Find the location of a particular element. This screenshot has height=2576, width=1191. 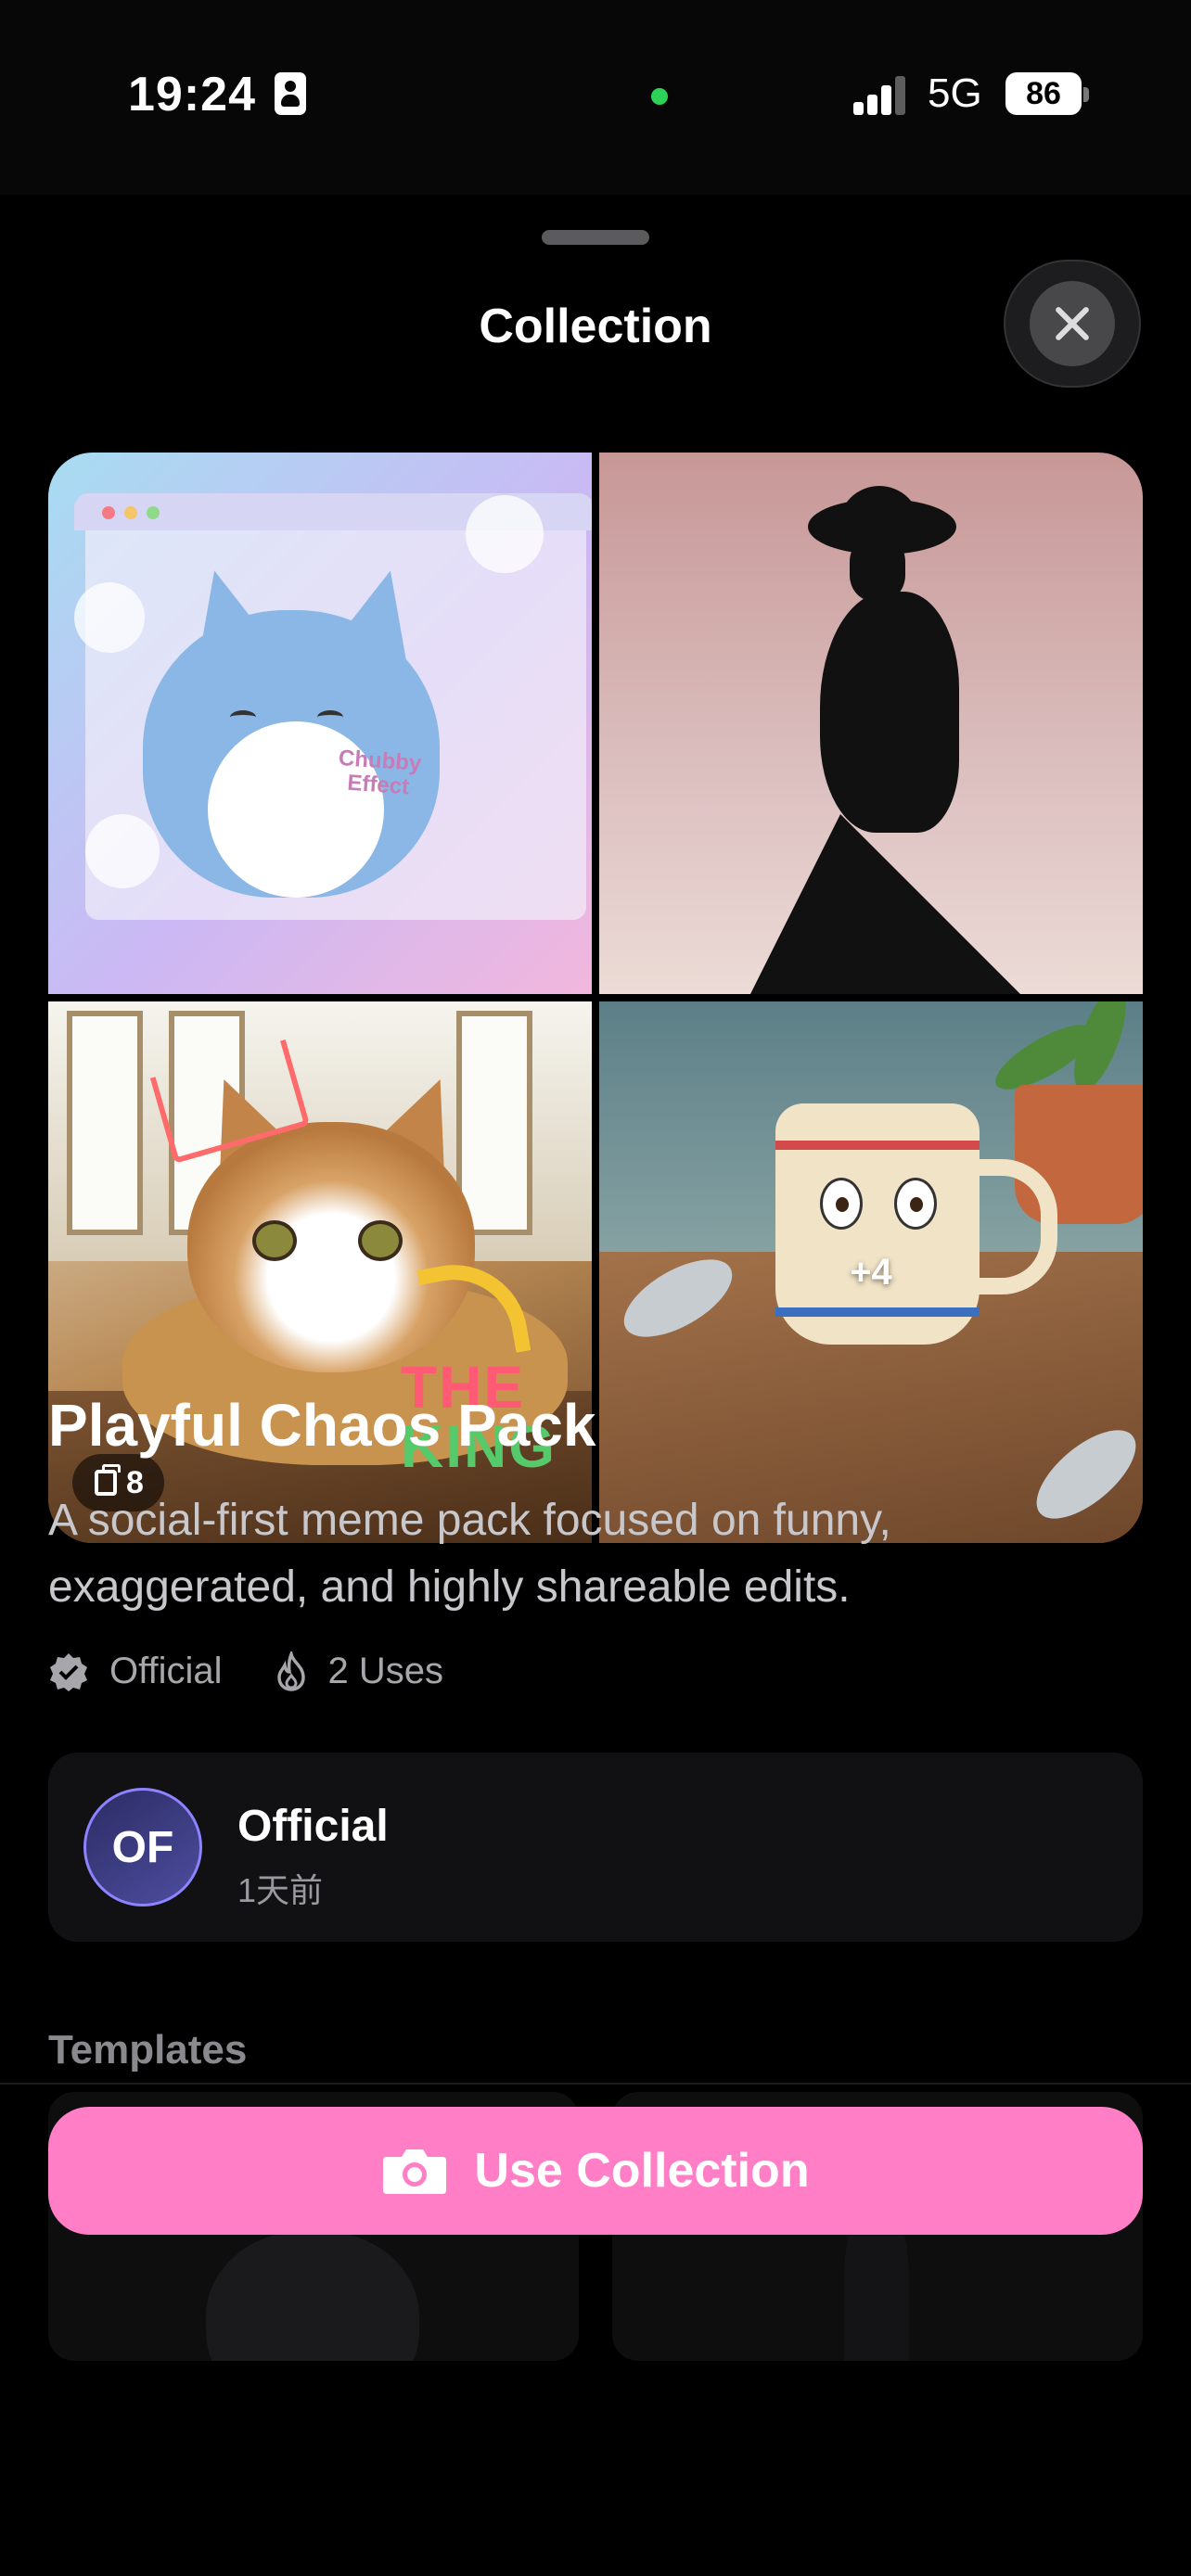

verified-icon is located at coordinates (68, 1672).